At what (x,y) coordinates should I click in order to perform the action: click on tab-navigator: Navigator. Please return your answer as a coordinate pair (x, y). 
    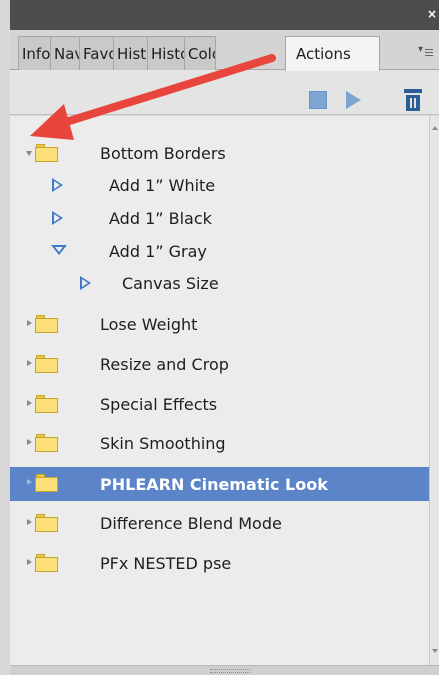
    Looking at the image, I should click on (65, 53).